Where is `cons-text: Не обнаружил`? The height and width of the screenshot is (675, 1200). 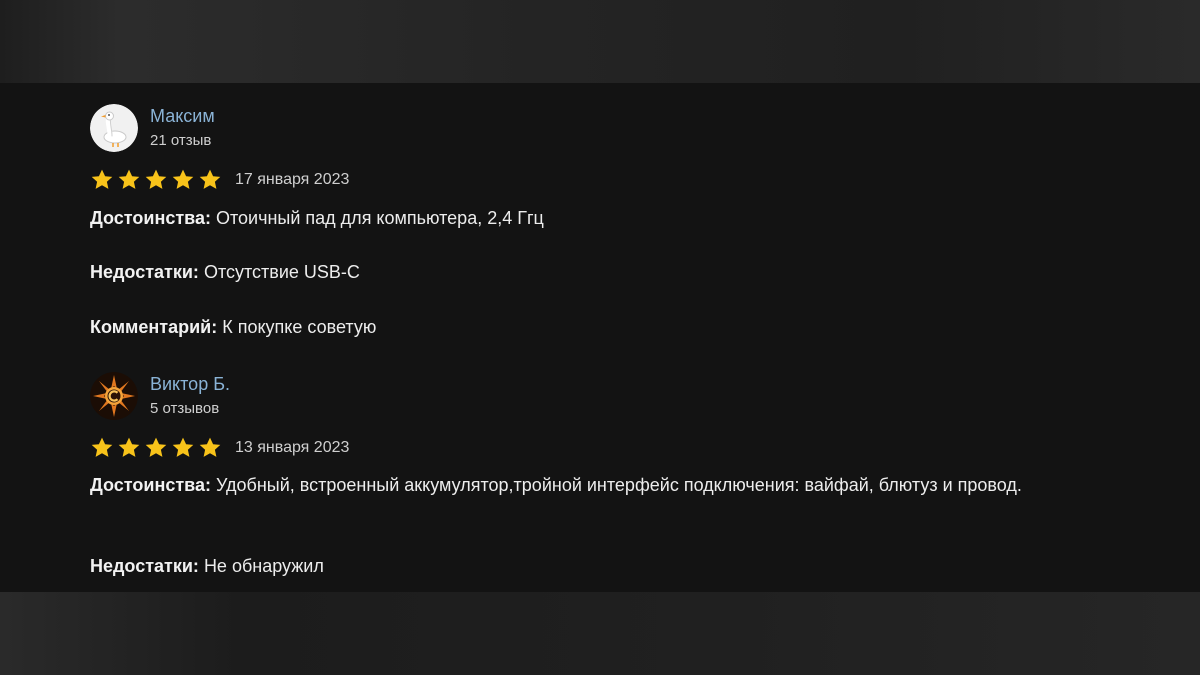 cons-text: Не обнаружил is located at coordinates (263, 566).